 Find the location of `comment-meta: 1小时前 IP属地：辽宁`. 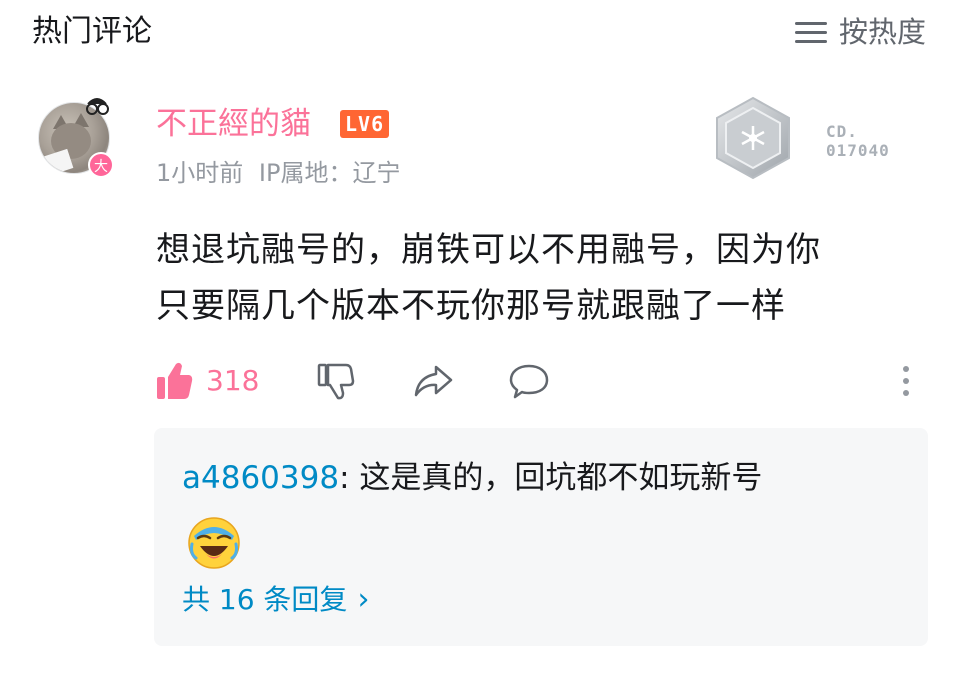

comment-meta: 1小时前 IP属地：辽宁 is located at coordinates (278, 173).